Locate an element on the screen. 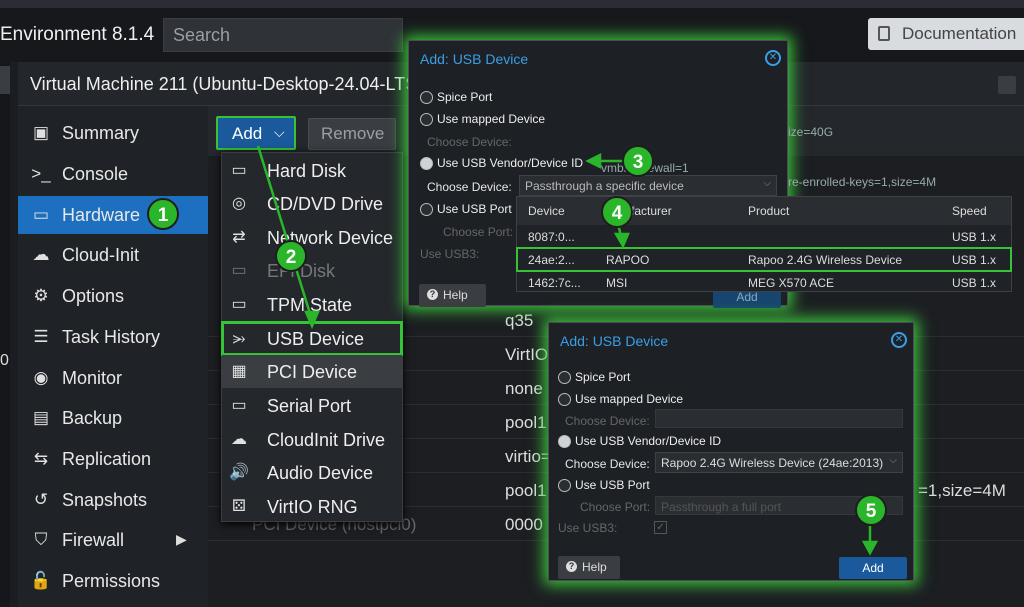 The height and width of the screenshot is (607, 1024). pci-card-icon: ▦ is located at coordinates (239, 371).